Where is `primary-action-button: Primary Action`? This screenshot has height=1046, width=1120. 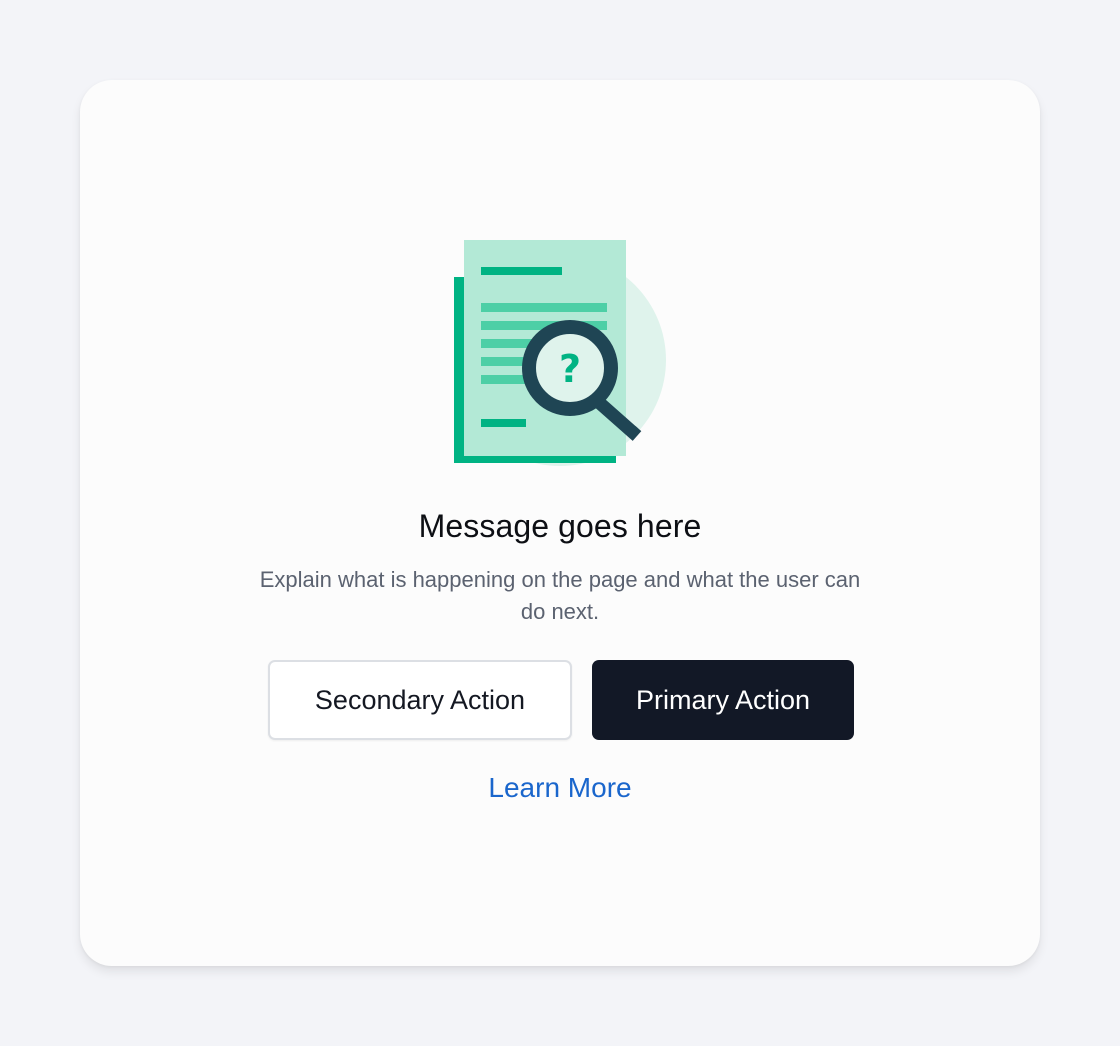 primary-action-button: Primary Action is located at coordinates (723, 700).